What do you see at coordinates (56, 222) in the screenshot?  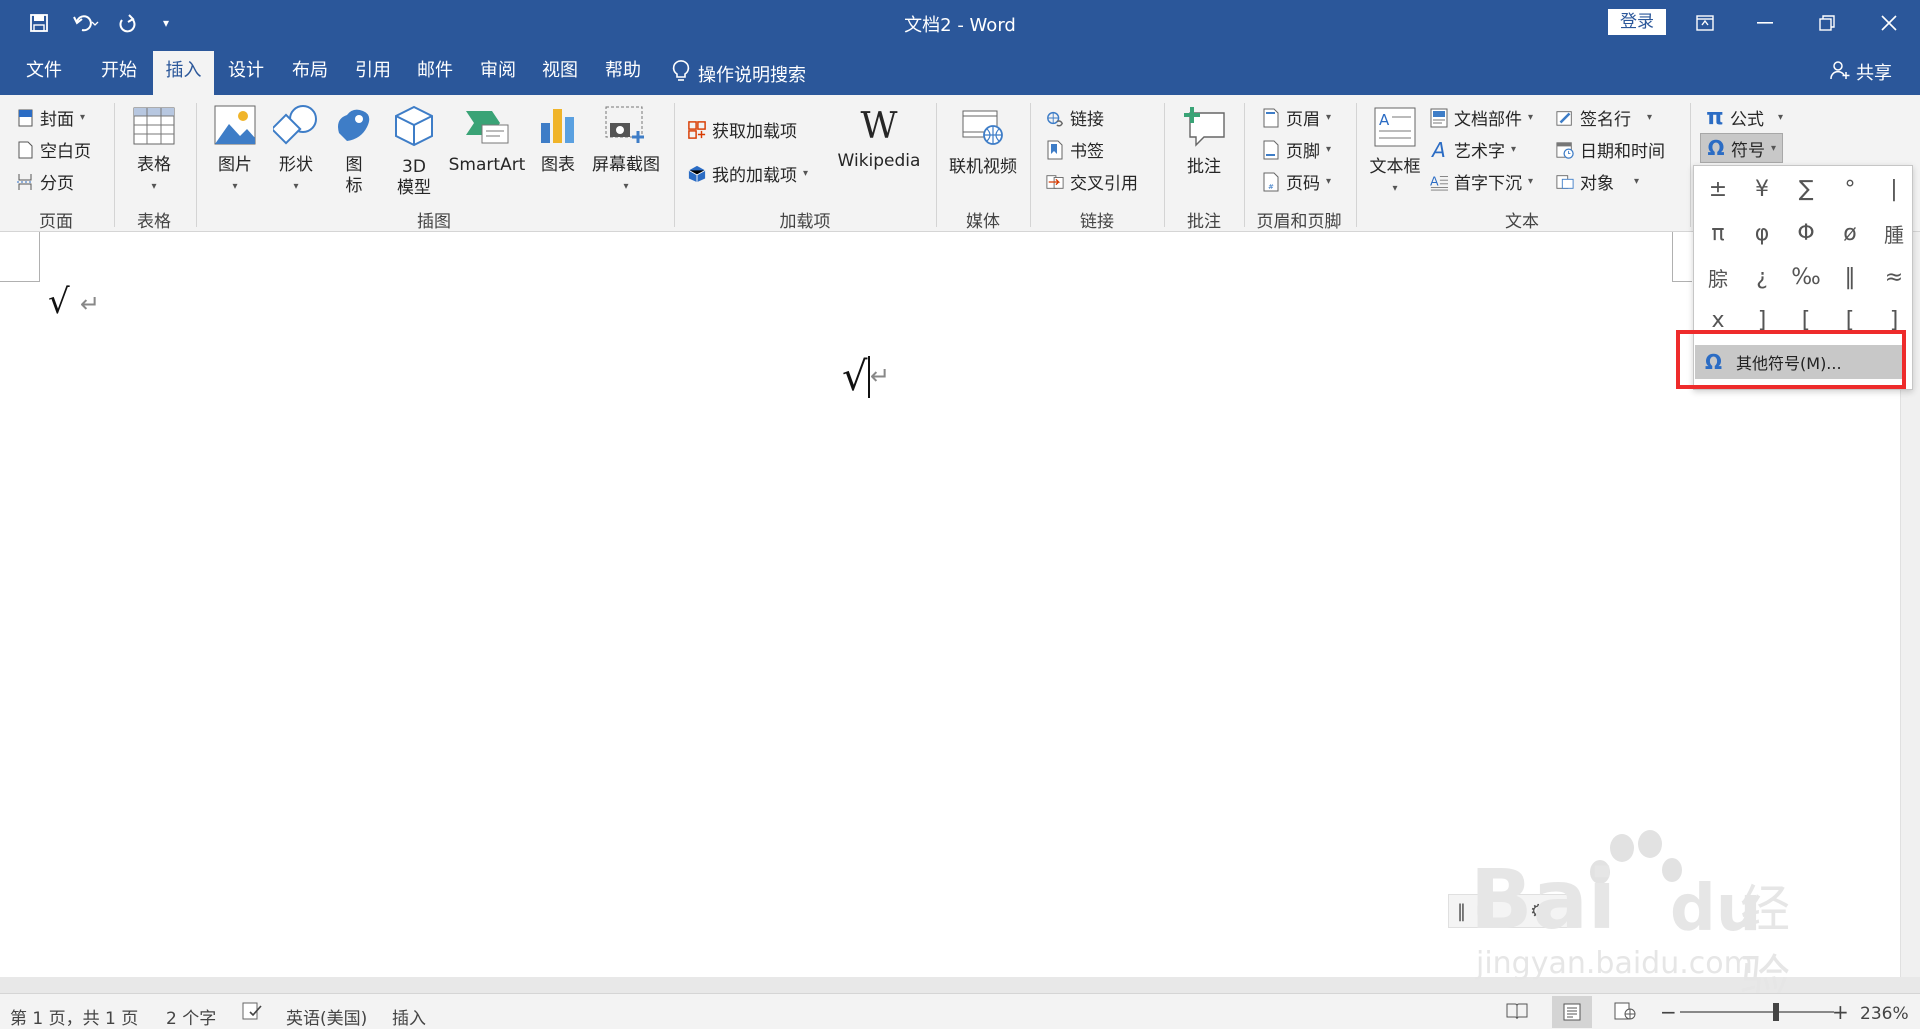 I see `group-label-pages: 页面` at bounding box center [56, 222].